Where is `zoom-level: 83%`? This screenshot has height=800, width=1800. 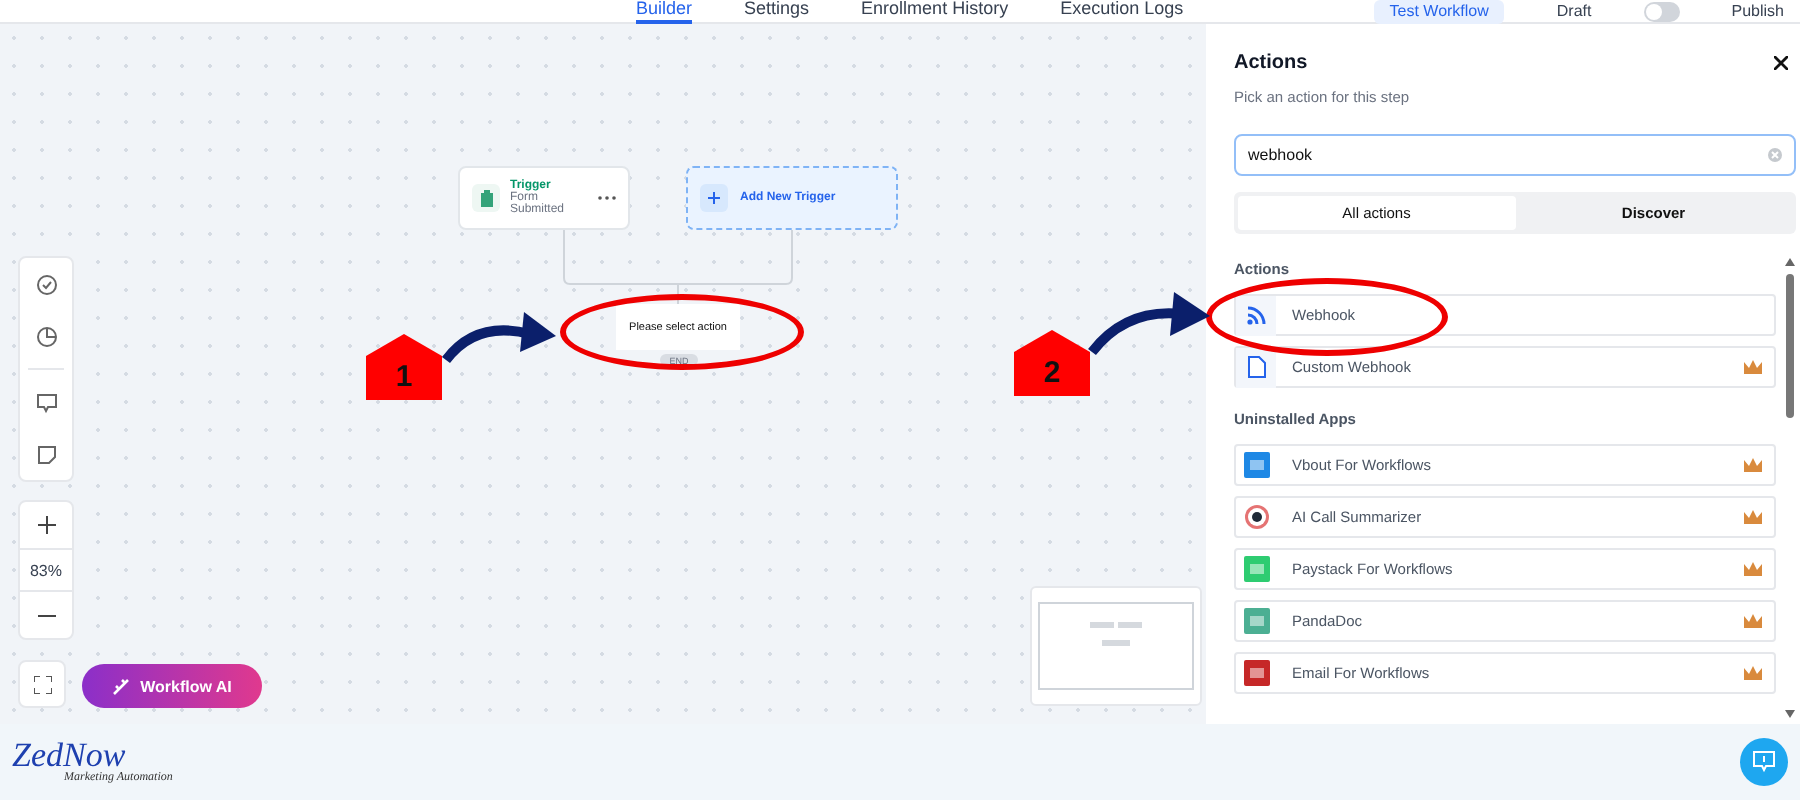 zoom-level: 83% is located at coordinates (46, 570).